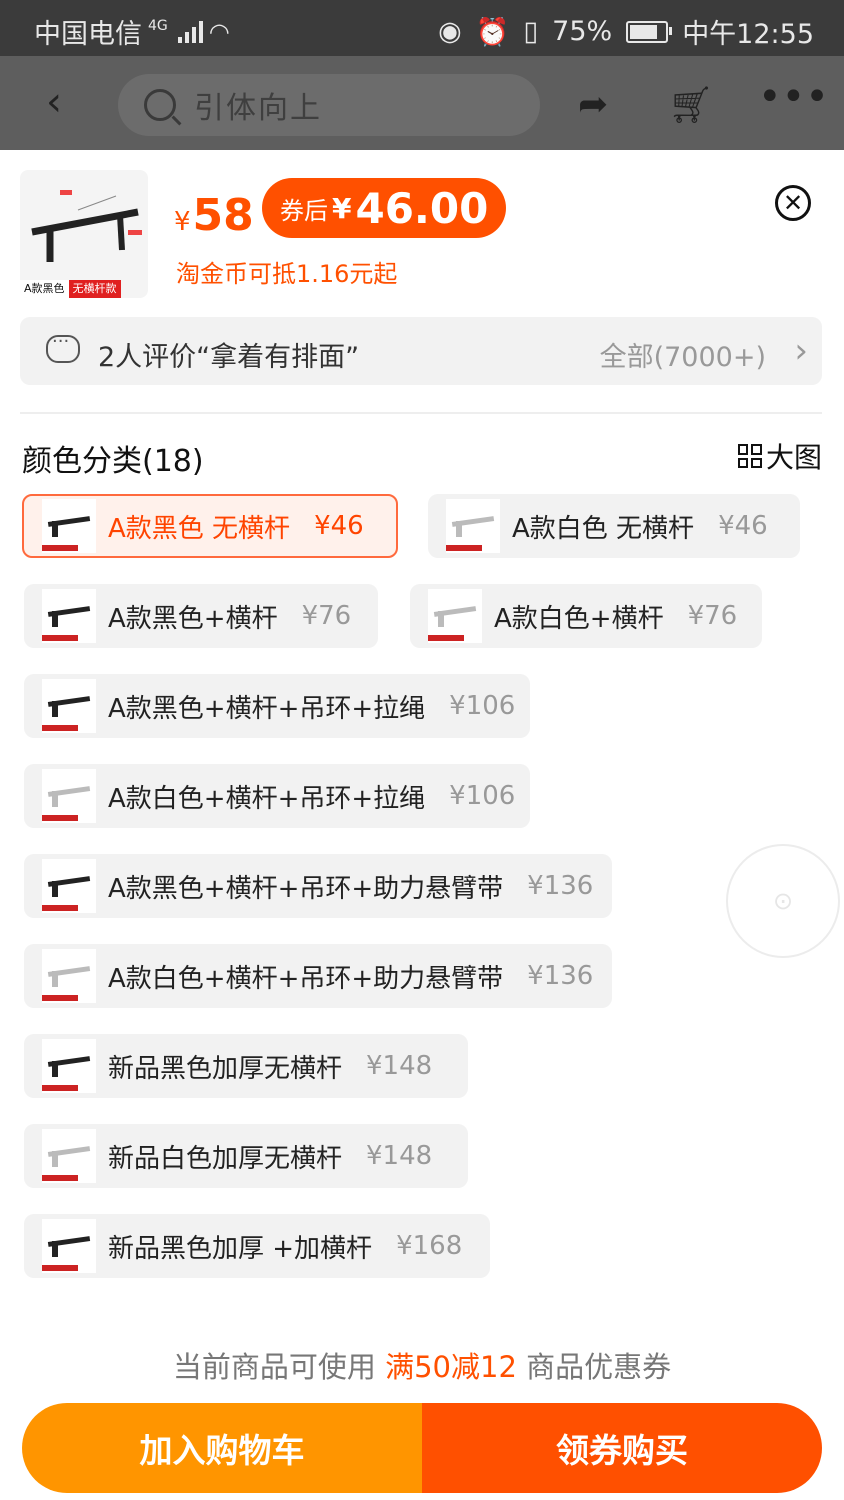  I want to click on option-name: A款黑色 无横杆, so click(199, 528).